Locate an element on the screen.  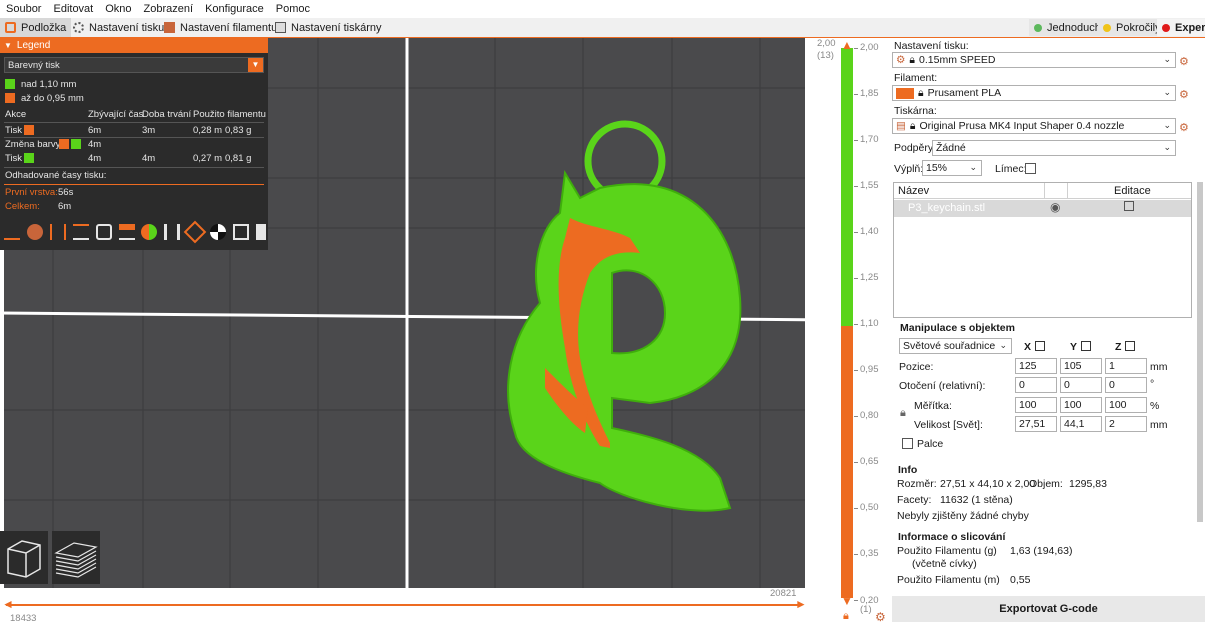
horizontal-move-slider: 20821 ◄ ► 18433 ↺ is located at coordinates (417, 606).